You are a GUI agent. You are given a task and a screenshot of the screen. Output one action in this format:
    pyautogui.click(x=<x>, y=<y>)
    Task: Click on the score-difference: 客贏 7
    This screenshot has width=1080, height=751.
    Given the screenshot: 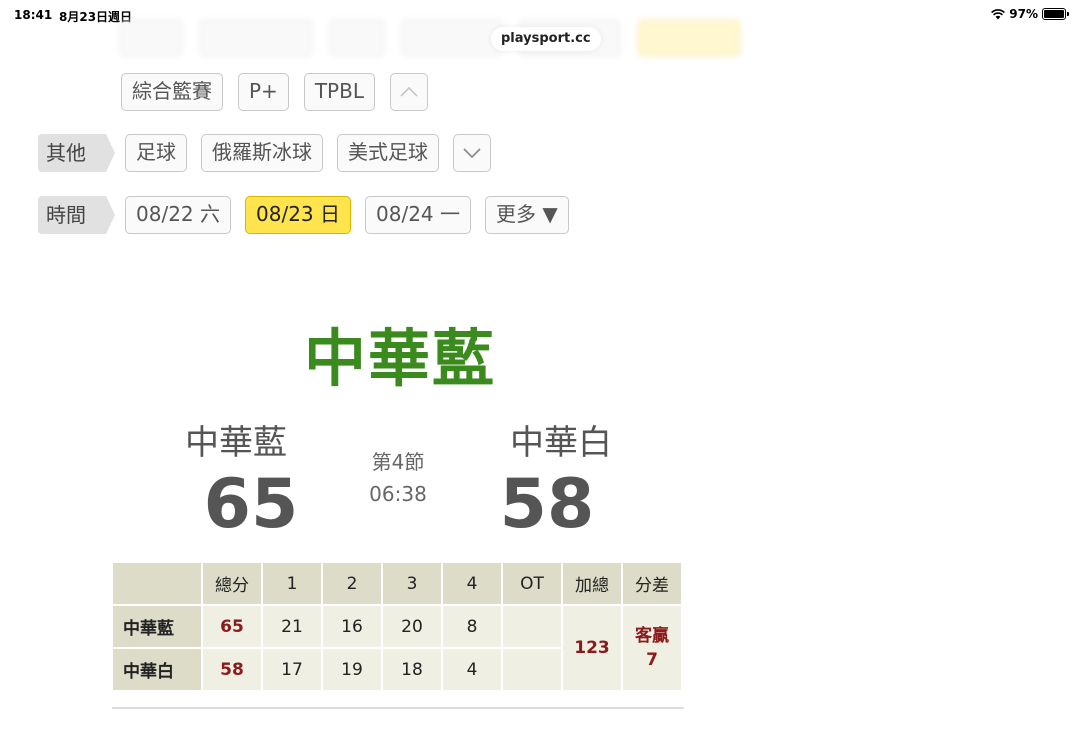 What is the action you would take?
    pyautogui.click(x=652, y=648)
    